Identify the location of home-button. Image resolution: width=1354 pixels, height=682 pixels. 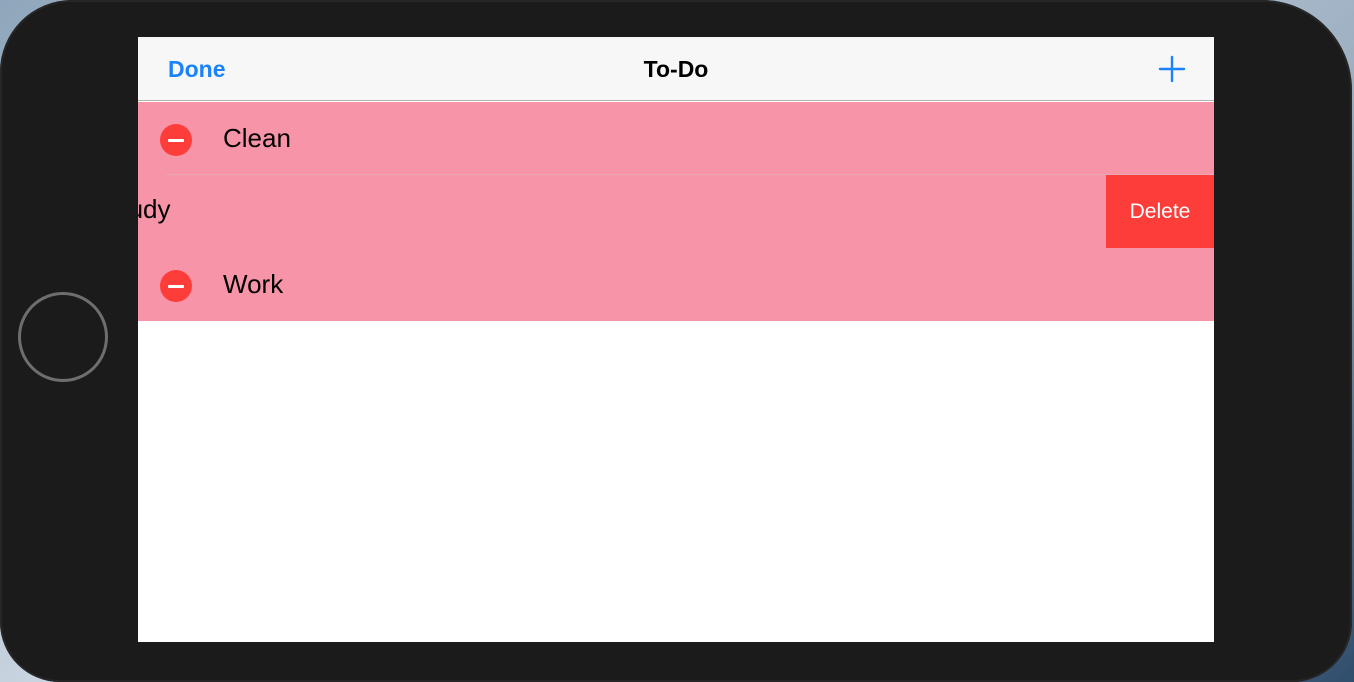
(63, 337).